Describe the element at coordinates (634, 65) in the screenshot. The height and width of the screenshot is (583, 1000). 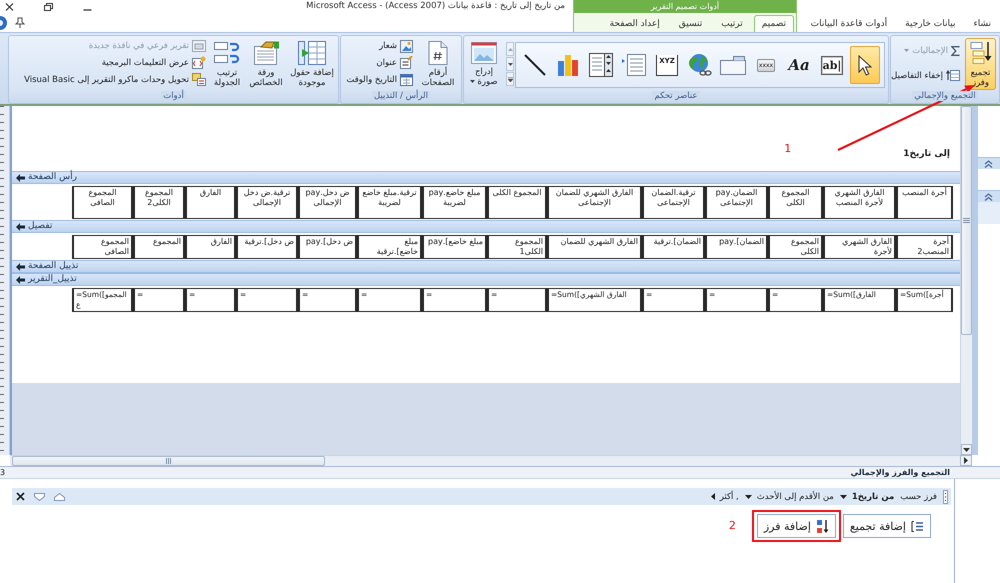
I see `list-box-icon` at that location.